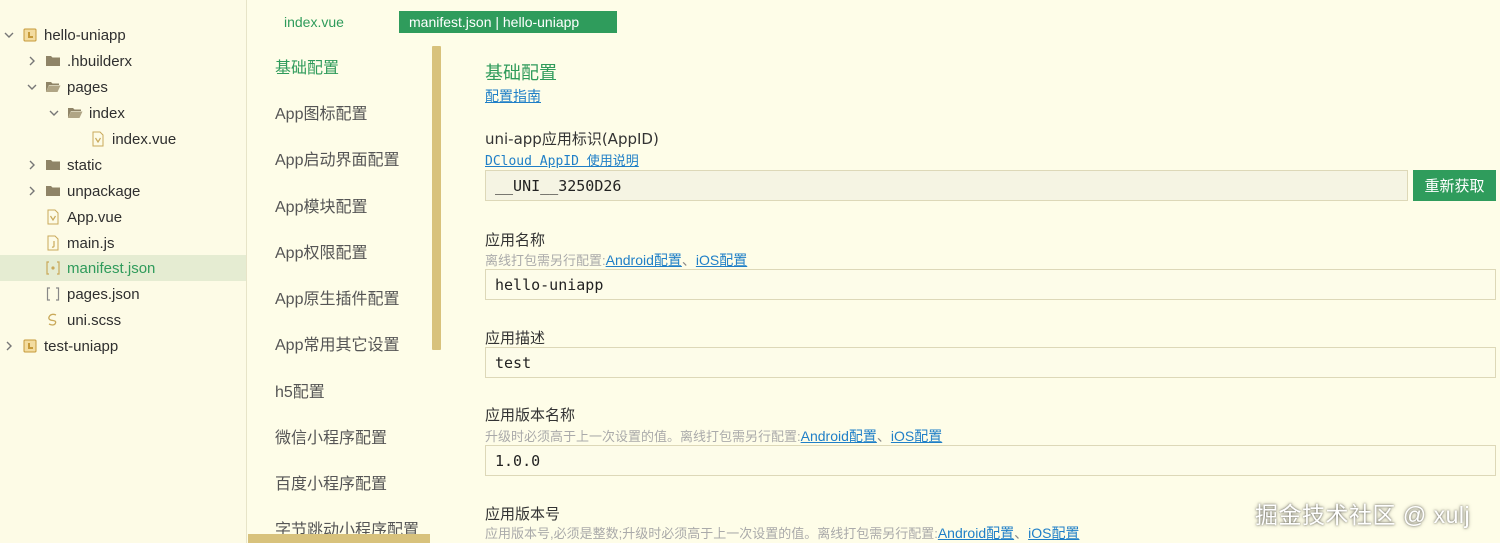 This screenshot has height=543, width=1500. I want to click on sass-file-icon, so click(53, 320).